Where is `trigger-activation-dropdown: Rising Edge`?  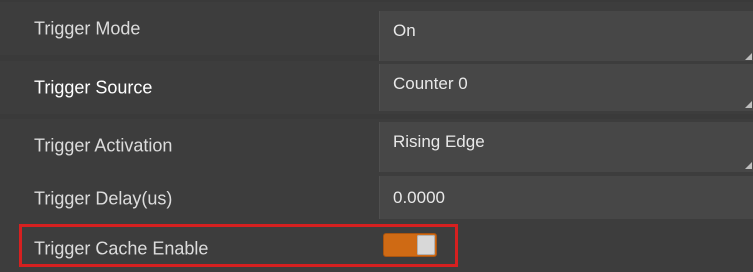
trigger-activation-dropdown: Rising Edge is located at coordinates (566, 147).